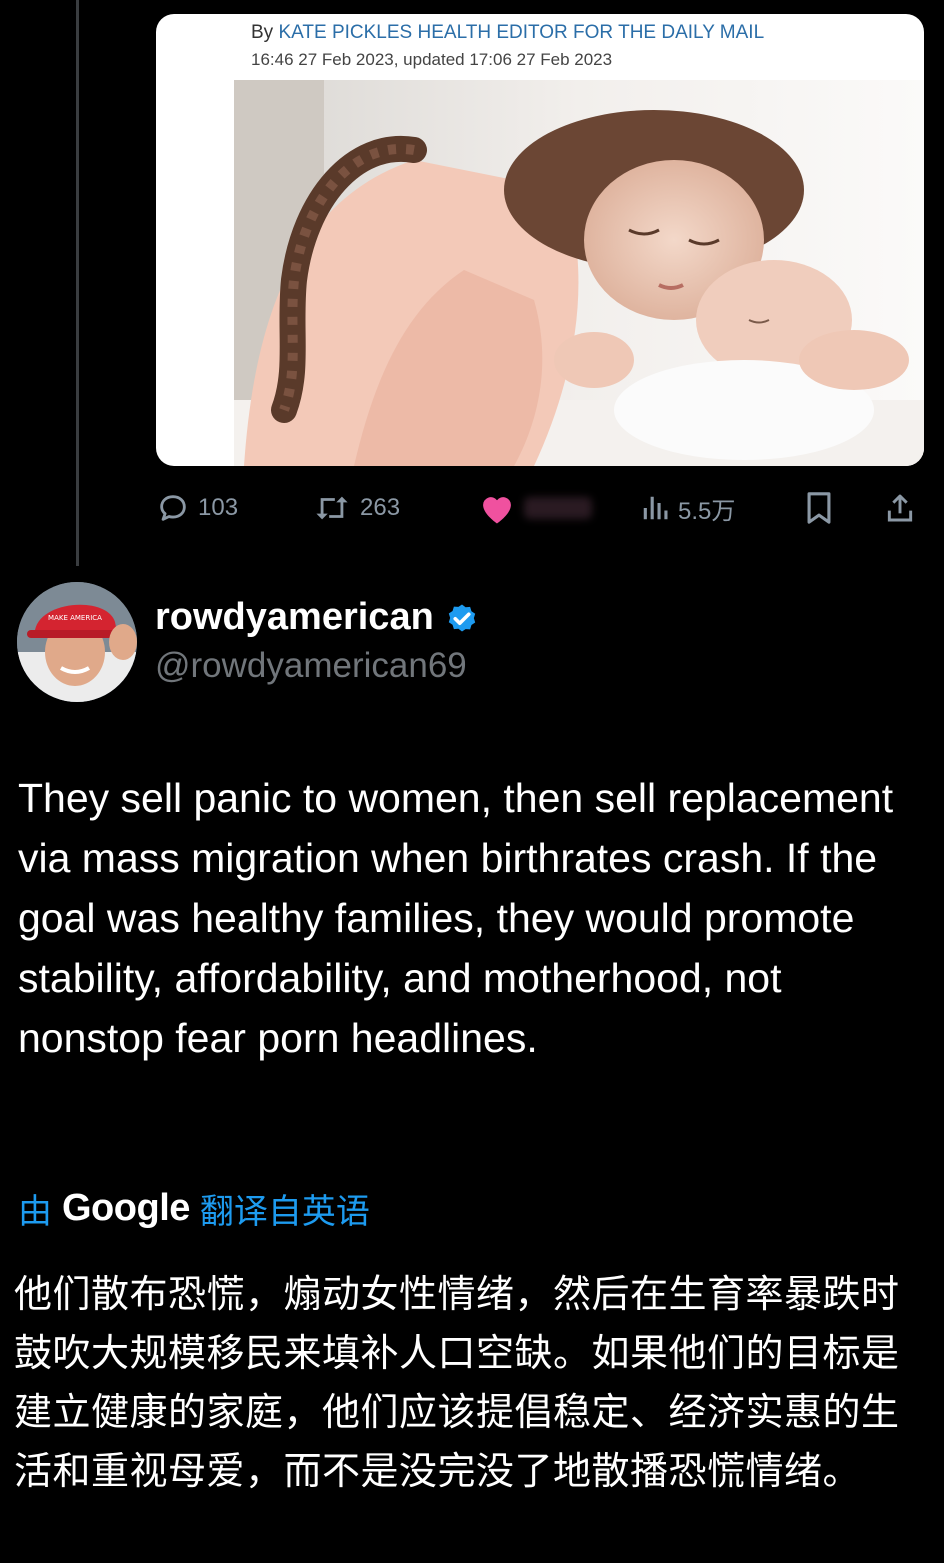 The image size is (944, 1563). Describe the element at coordinates (35, 1212) in the screenshot. I see `translate-prefix: 由` at that location.